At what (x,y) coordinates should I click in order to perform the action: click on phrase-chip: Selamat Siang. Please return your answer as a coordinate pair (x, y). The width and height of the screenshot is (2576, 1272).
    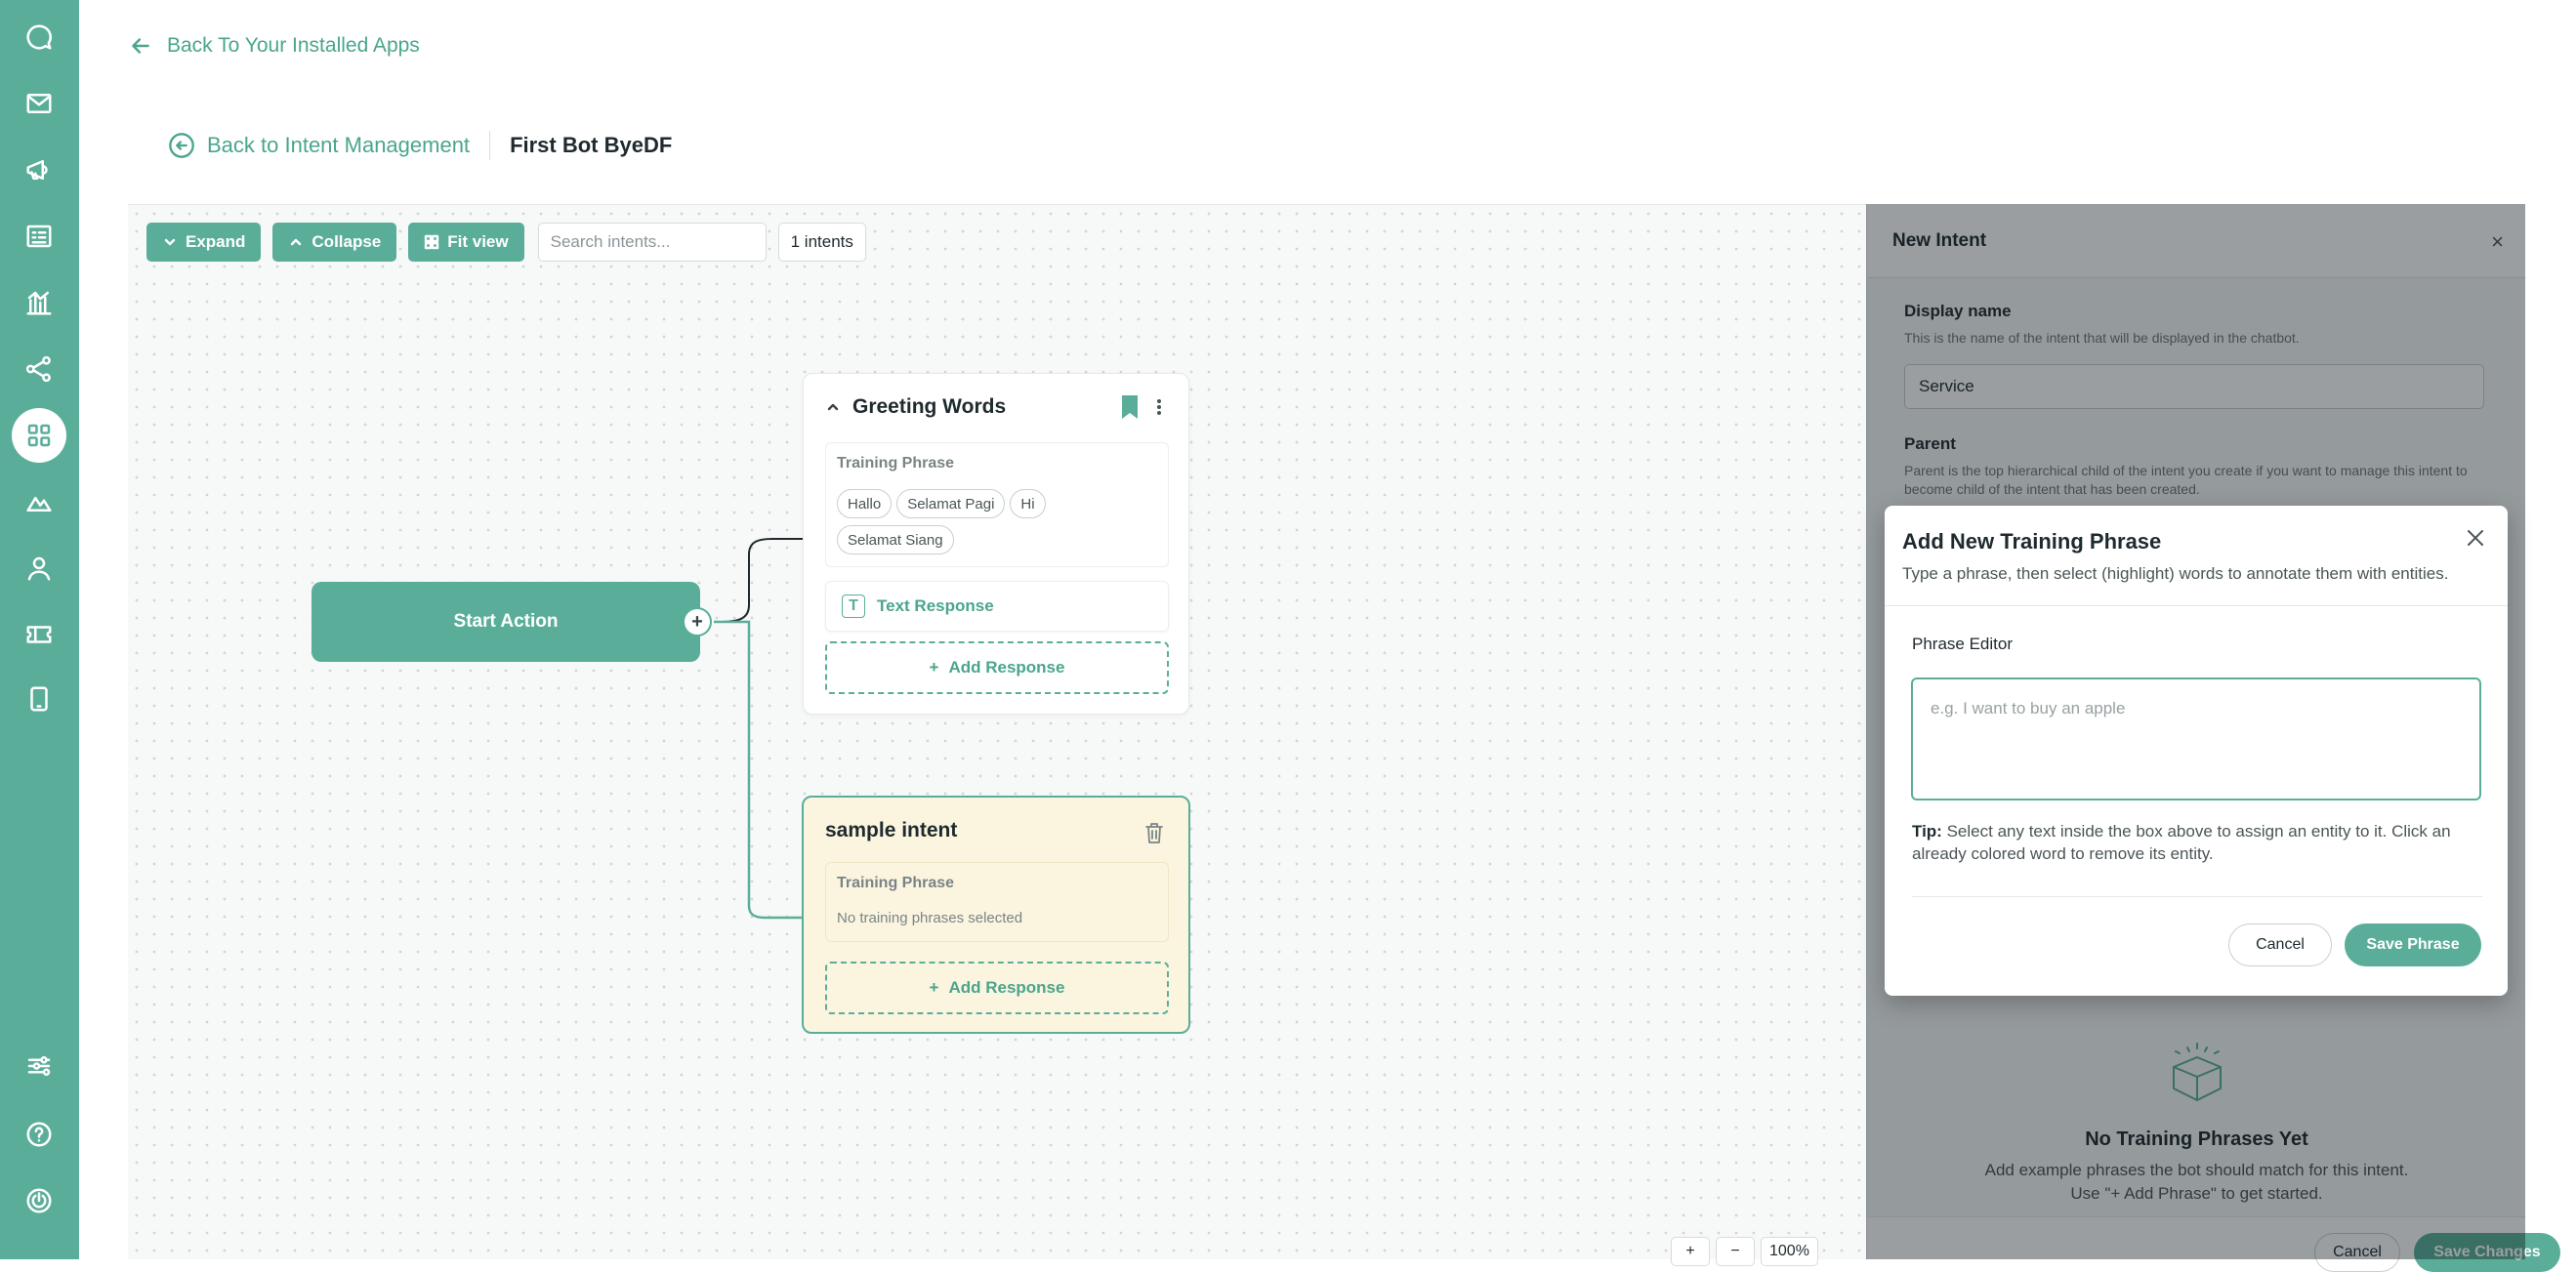
    Looking at the image, I should click on (895, 539).